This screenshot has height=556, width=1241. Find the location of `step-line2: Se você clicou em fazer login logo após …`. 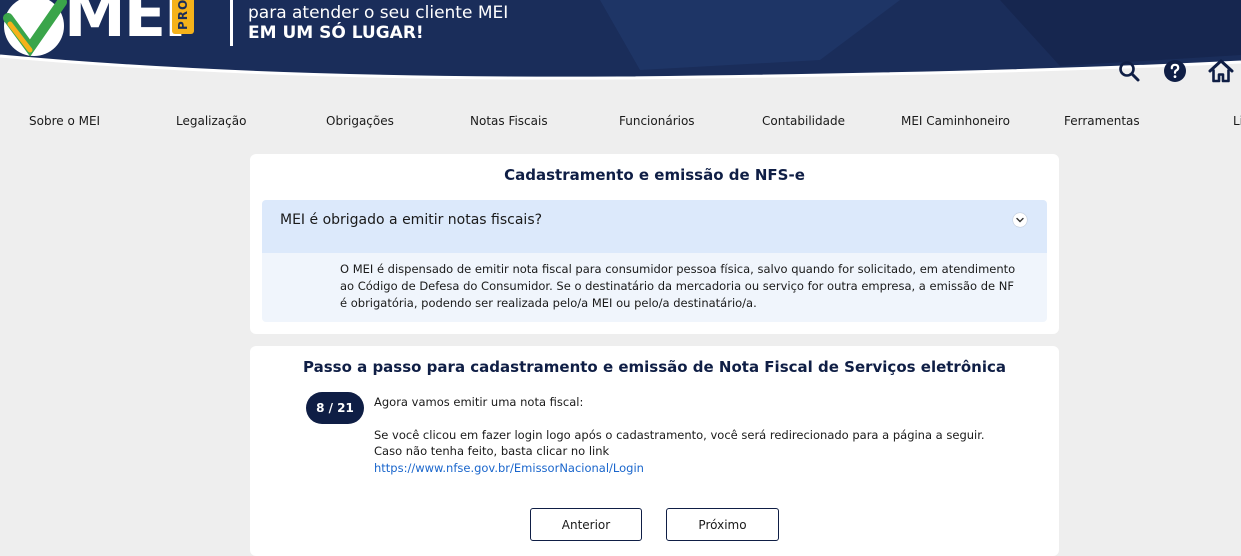

step-line2: Se você clicou em fazer login logo após … is located at coordinates (679, 443).